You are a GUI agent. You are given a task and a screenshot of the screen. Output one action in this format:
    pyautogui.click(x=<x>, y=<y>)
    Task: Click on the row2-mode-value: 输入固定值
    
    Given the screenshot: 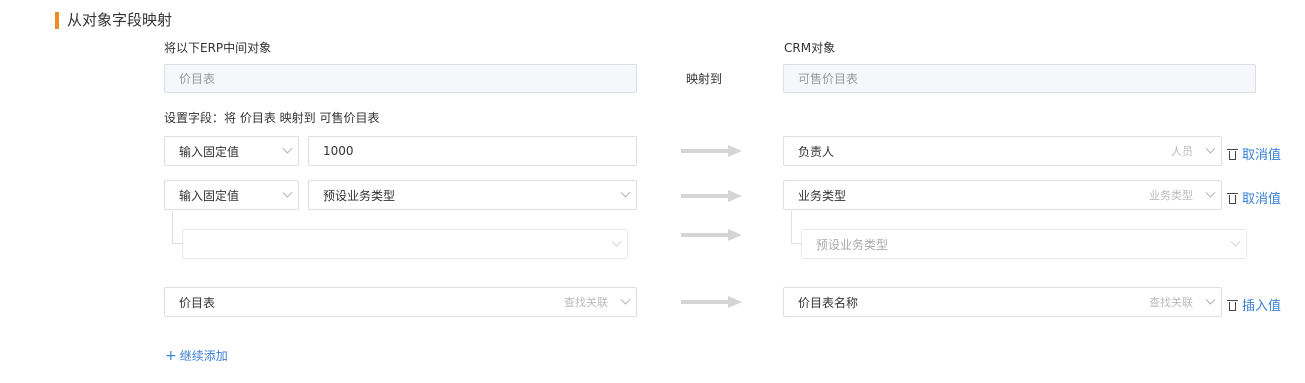 What is the action you would take?
    pyautogui.click(x=209, y=195)
    